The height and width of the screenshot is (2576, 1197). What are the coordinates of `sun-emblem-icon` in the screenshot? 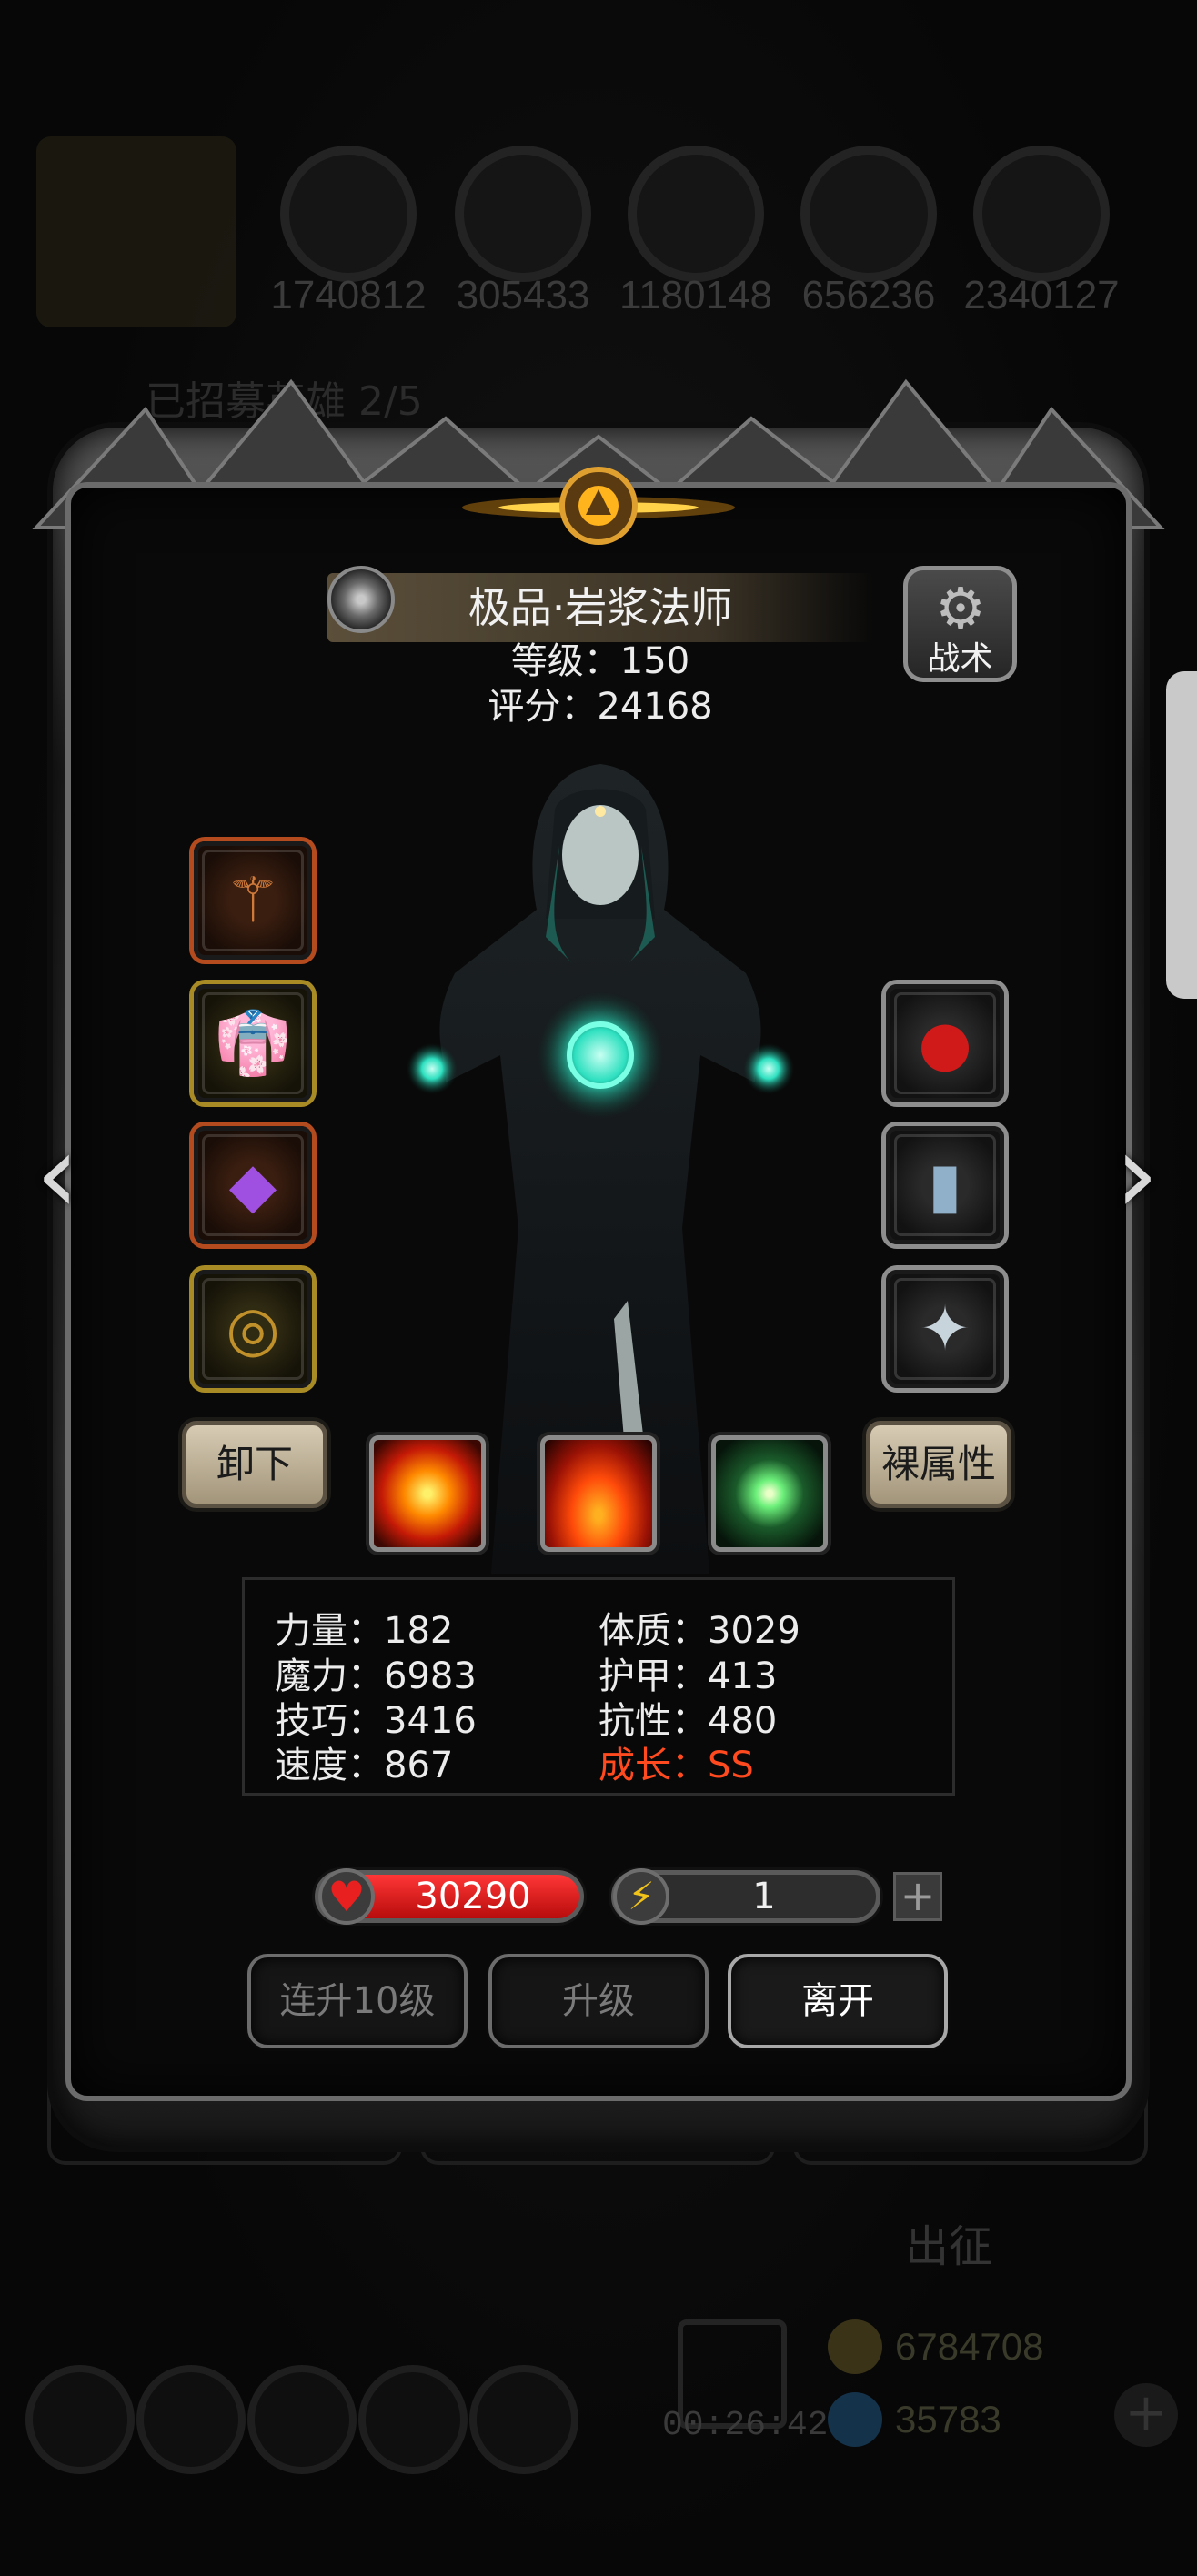 It's located at (598, 506).